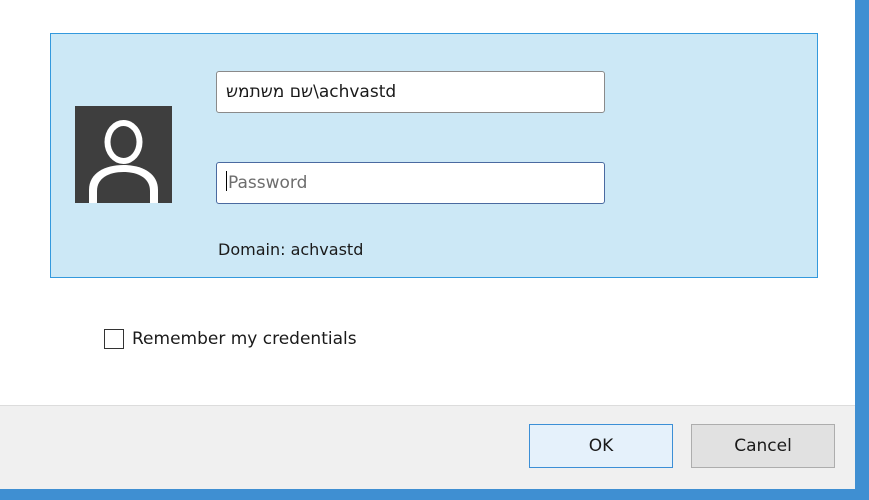 This screenshot has height=500, width=869. Describe the element at coordinates (114, 339) in the screenshot. I see `remember-checkbox` at that location.